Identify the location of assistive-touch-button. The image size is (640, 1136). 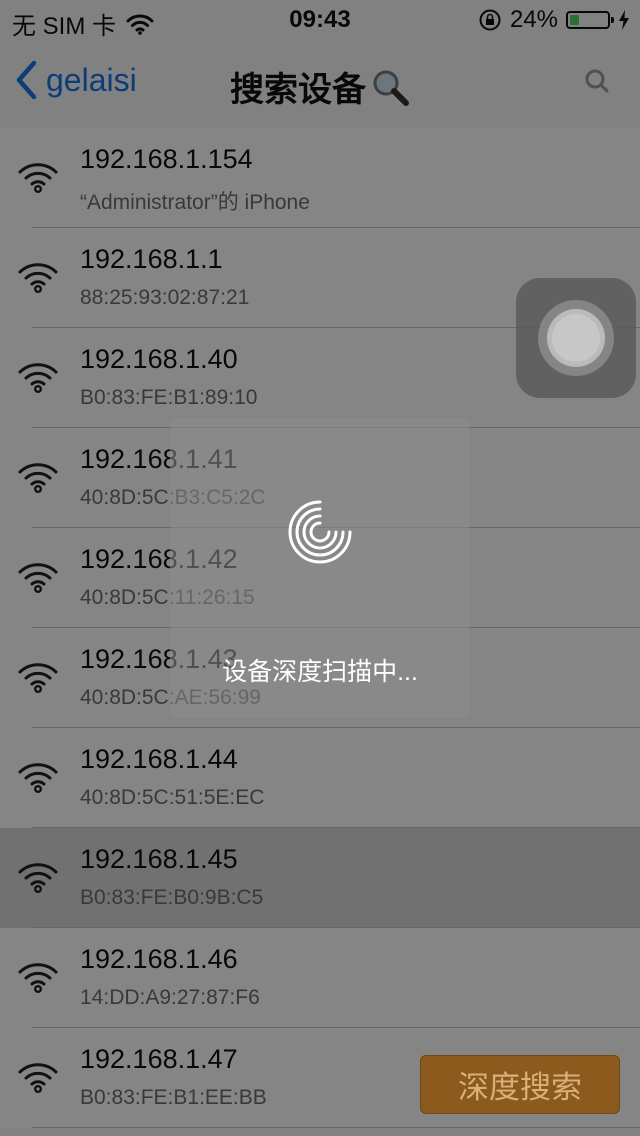
(576, 338).